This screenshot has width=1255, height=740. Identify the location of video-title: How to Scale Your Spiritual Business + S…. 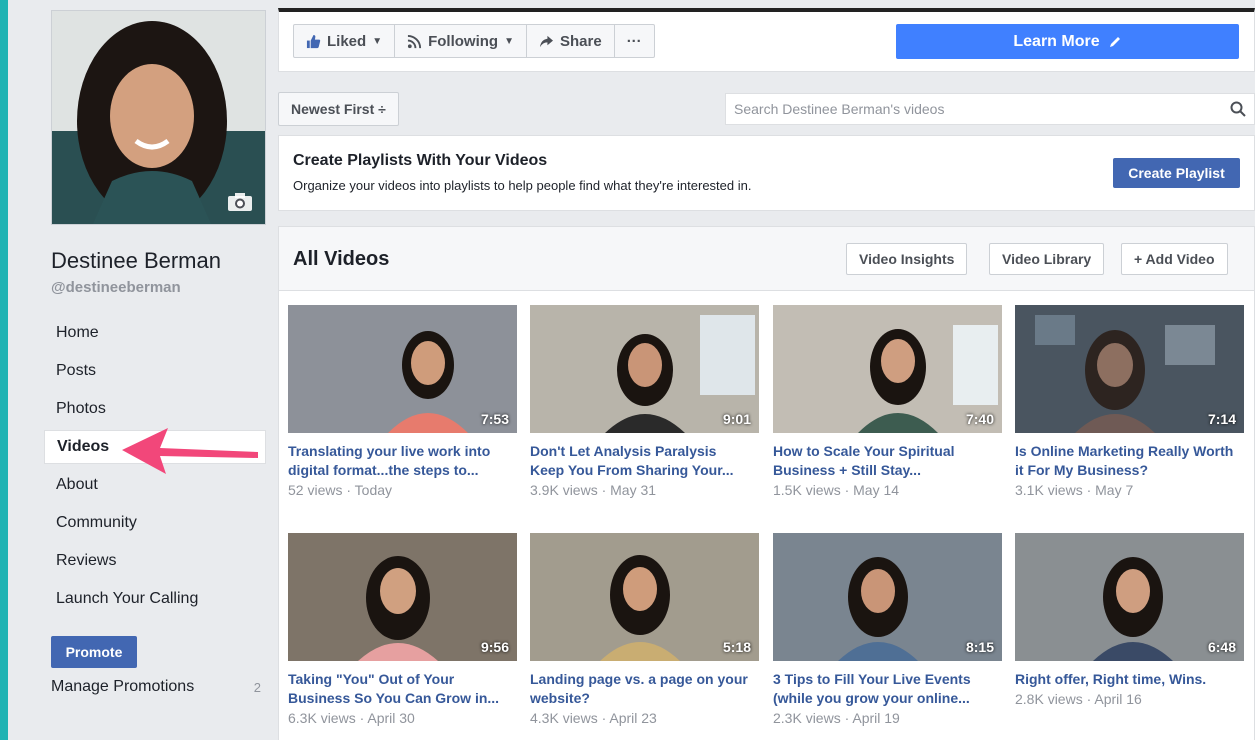
(887, 461).